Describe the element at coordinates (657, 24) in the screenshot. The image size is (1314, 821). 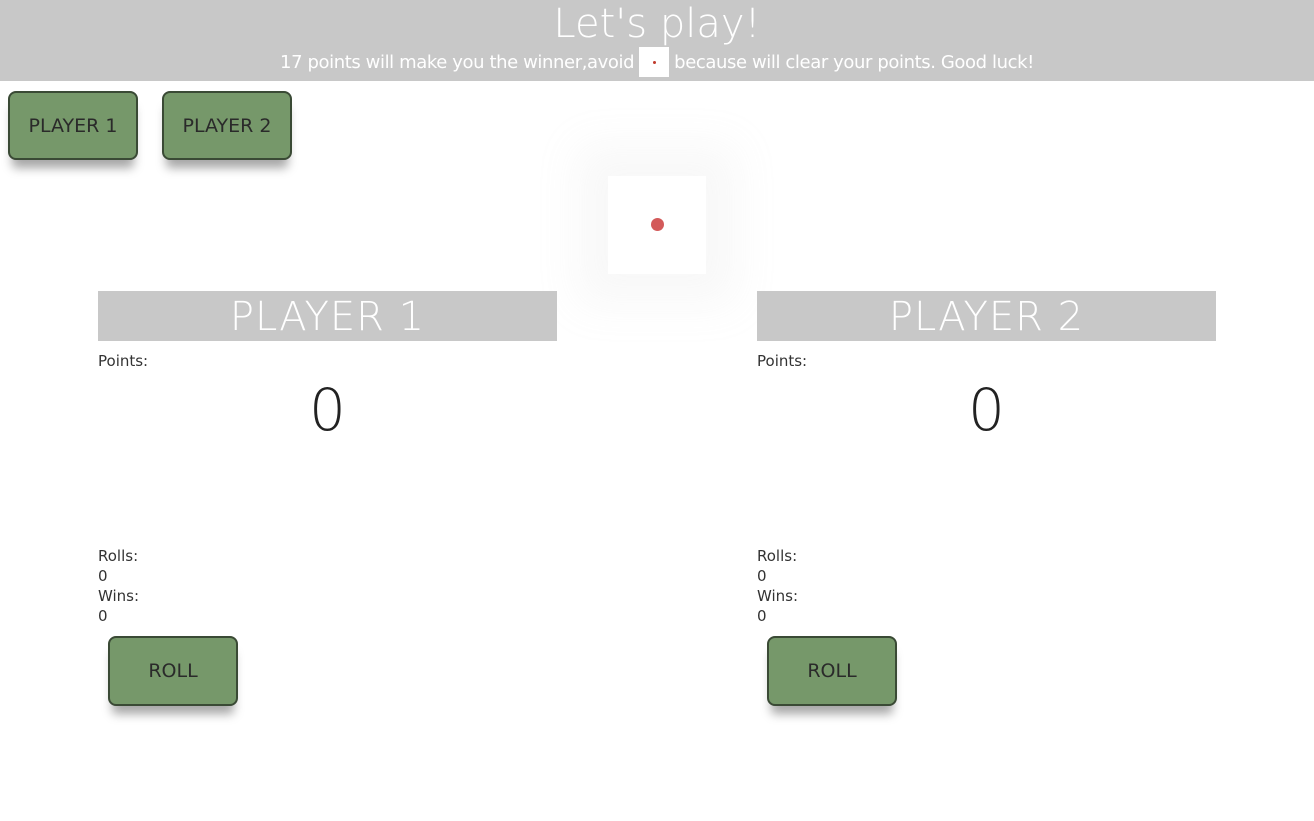
I see `page-title: Let's play!` at that location.